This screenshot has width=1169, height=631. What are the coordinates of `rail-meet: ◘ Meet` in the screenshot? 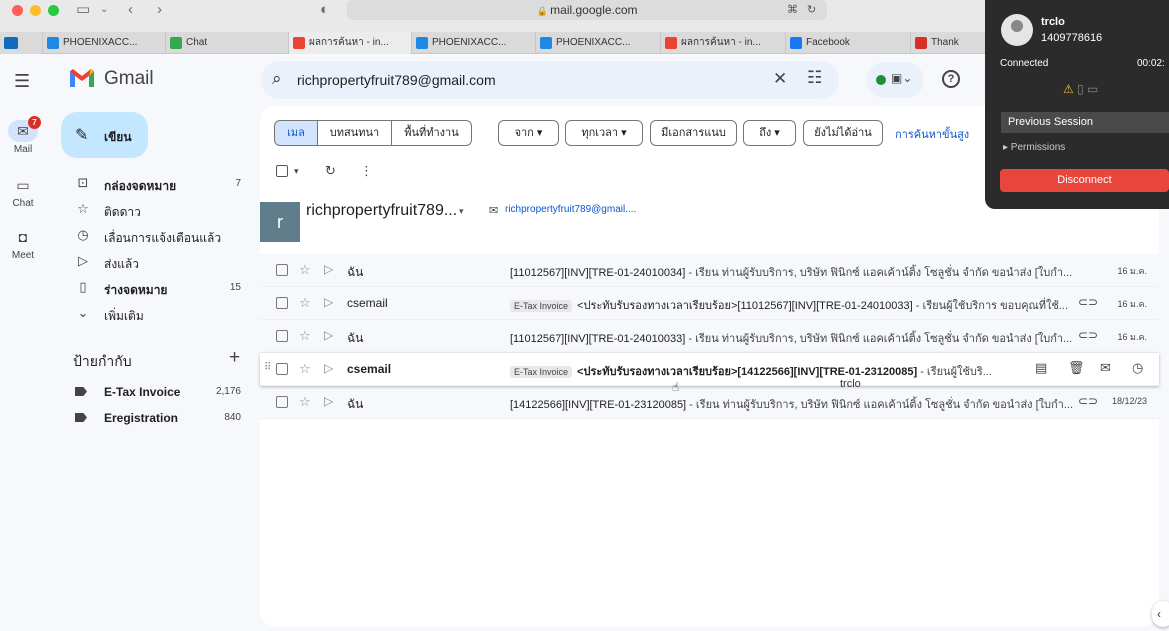 It's located at (23, 243).